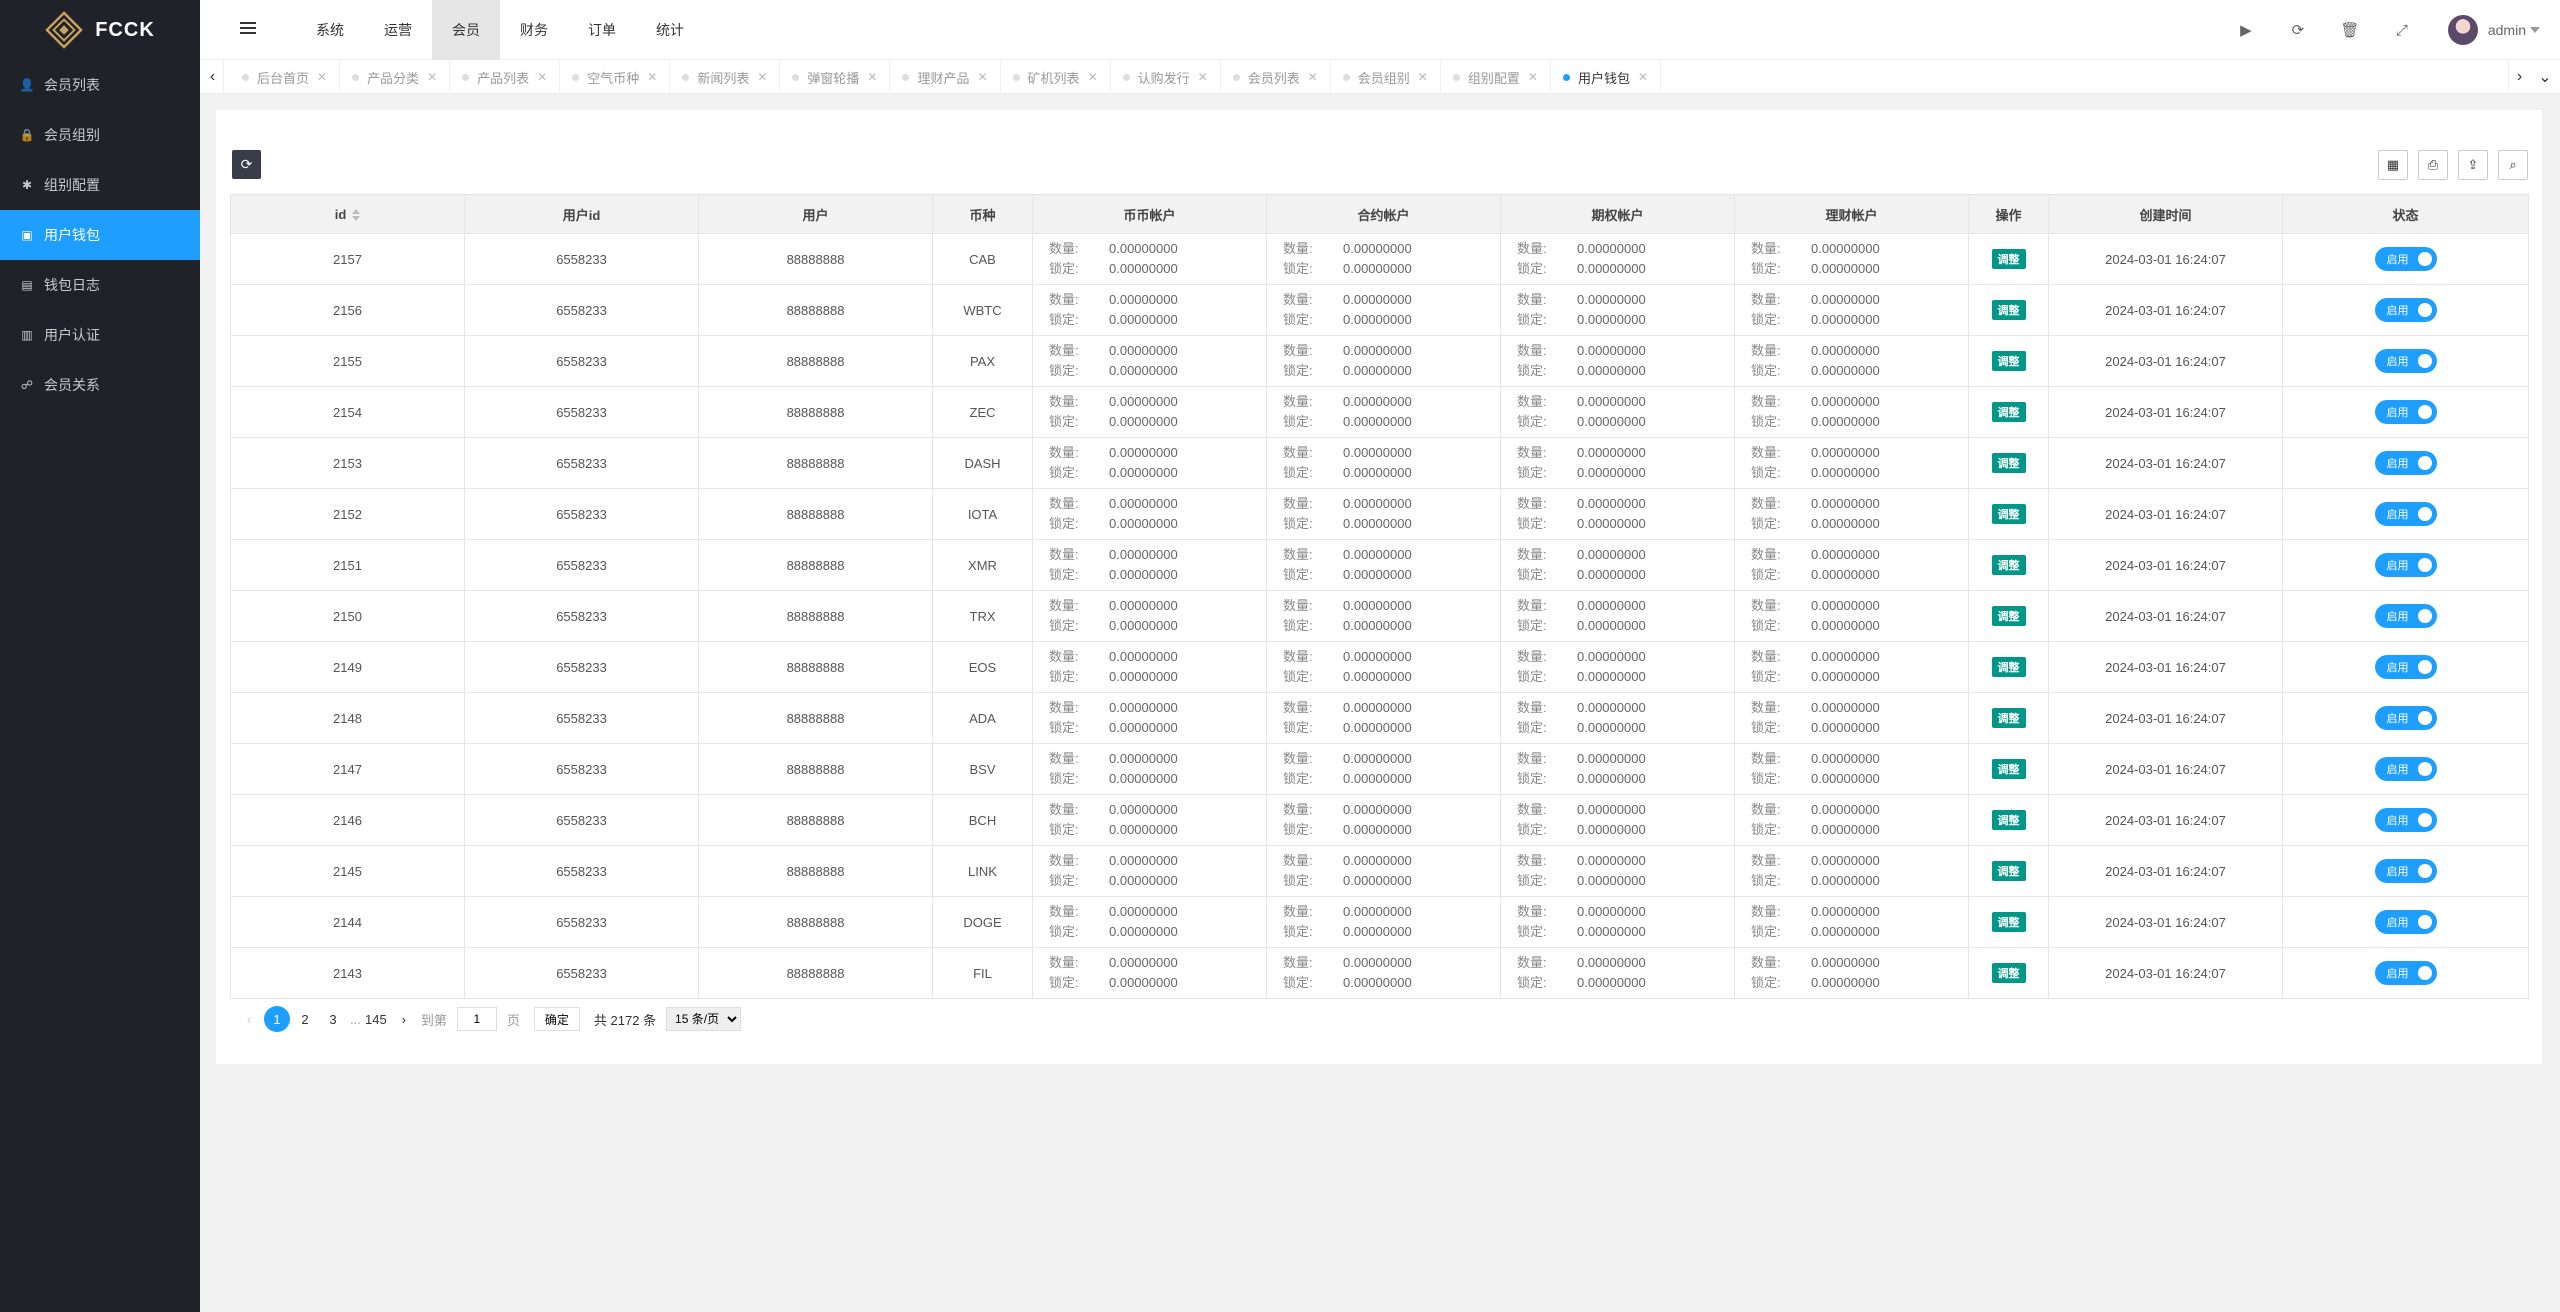 The height and width of the screenshot is (1312, 2560). What do you see at coordinates (2545, 77) in the screenshot?
I see `tabs-menu-chevron-icon: ⌄` at bounding box center [2545, 77].